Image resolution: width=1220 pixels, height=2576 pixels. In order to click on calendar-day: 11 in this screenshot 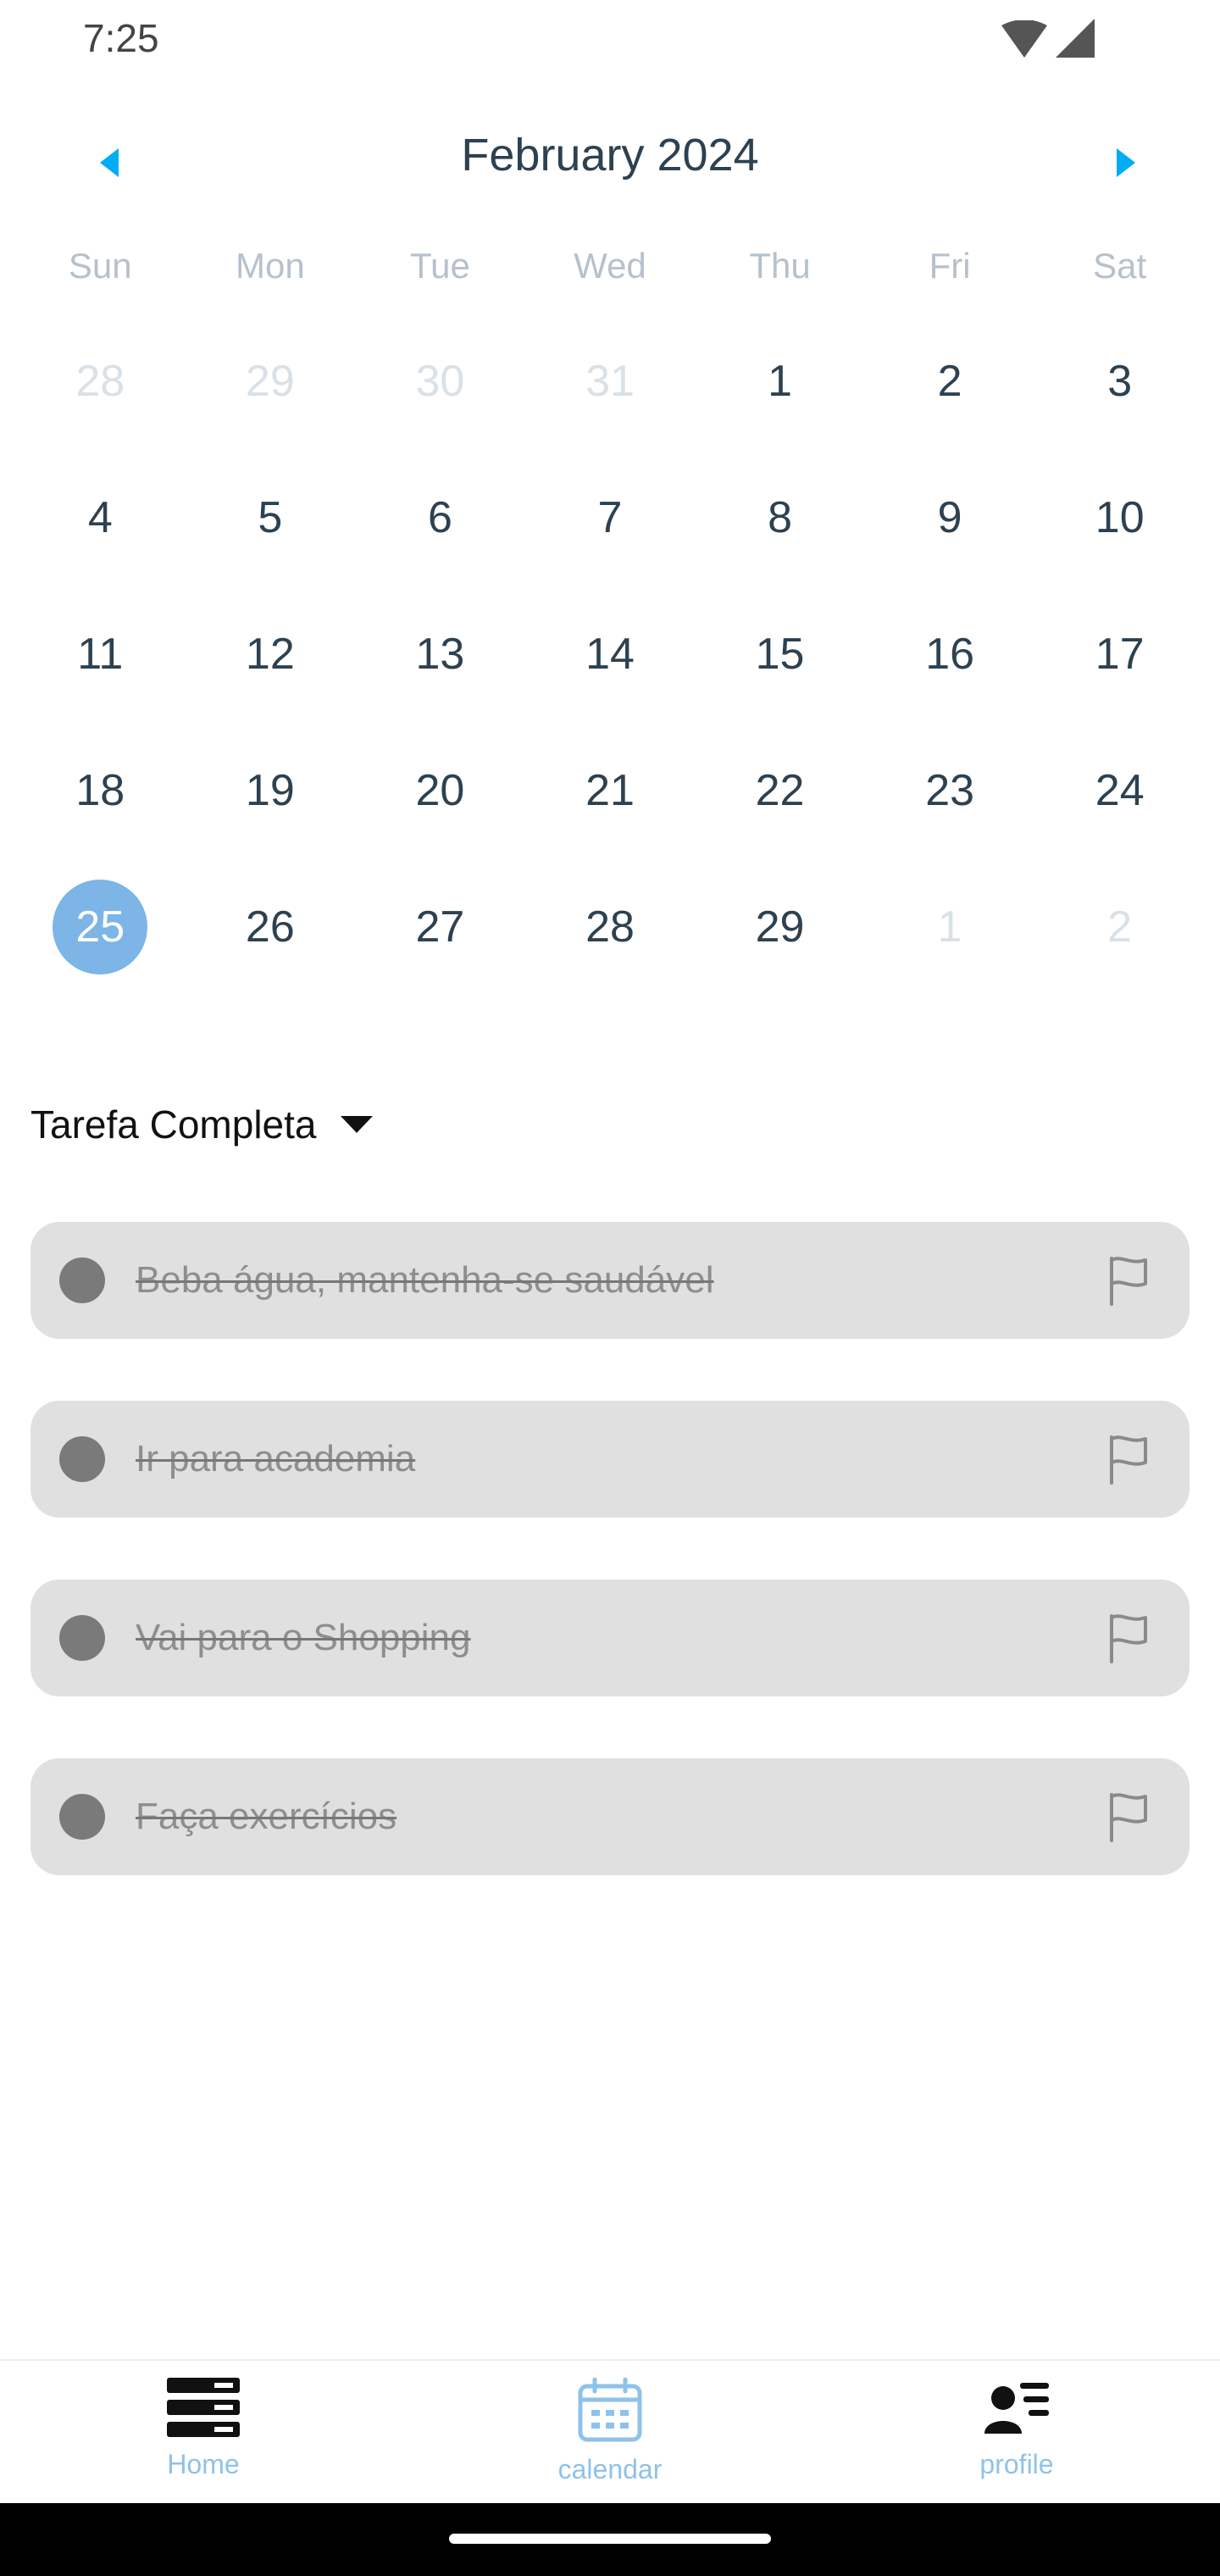, I will do `click(100, 680)`.